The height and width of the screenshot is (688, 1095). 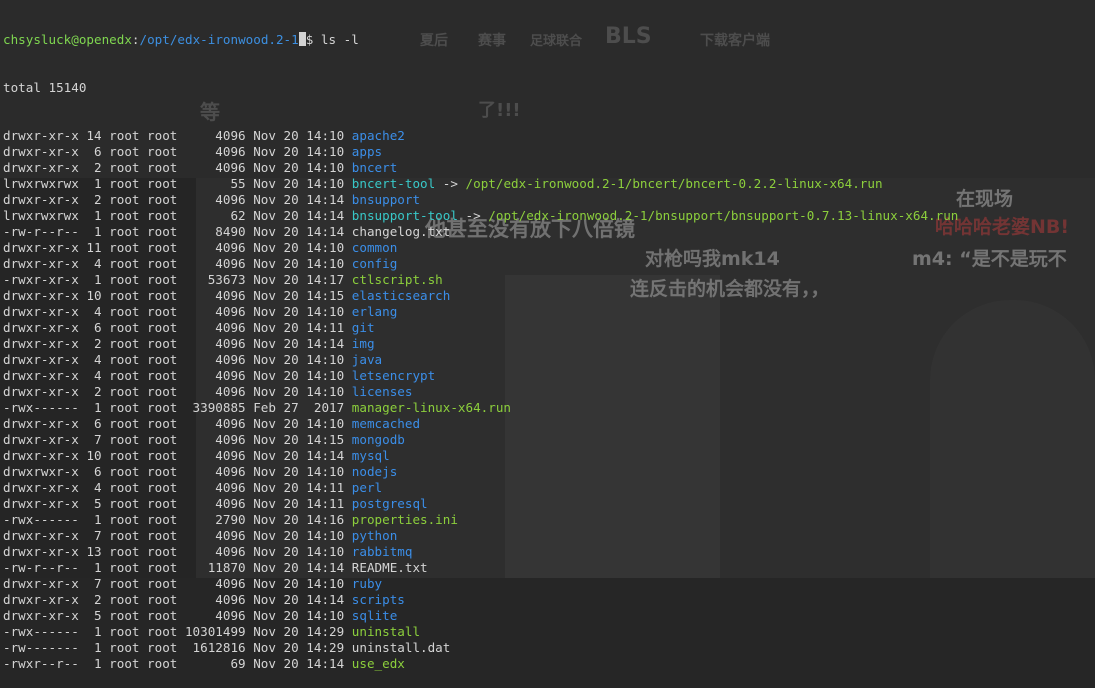 I want to click on file-name: bncert-tool, so click(x=393, y=183).